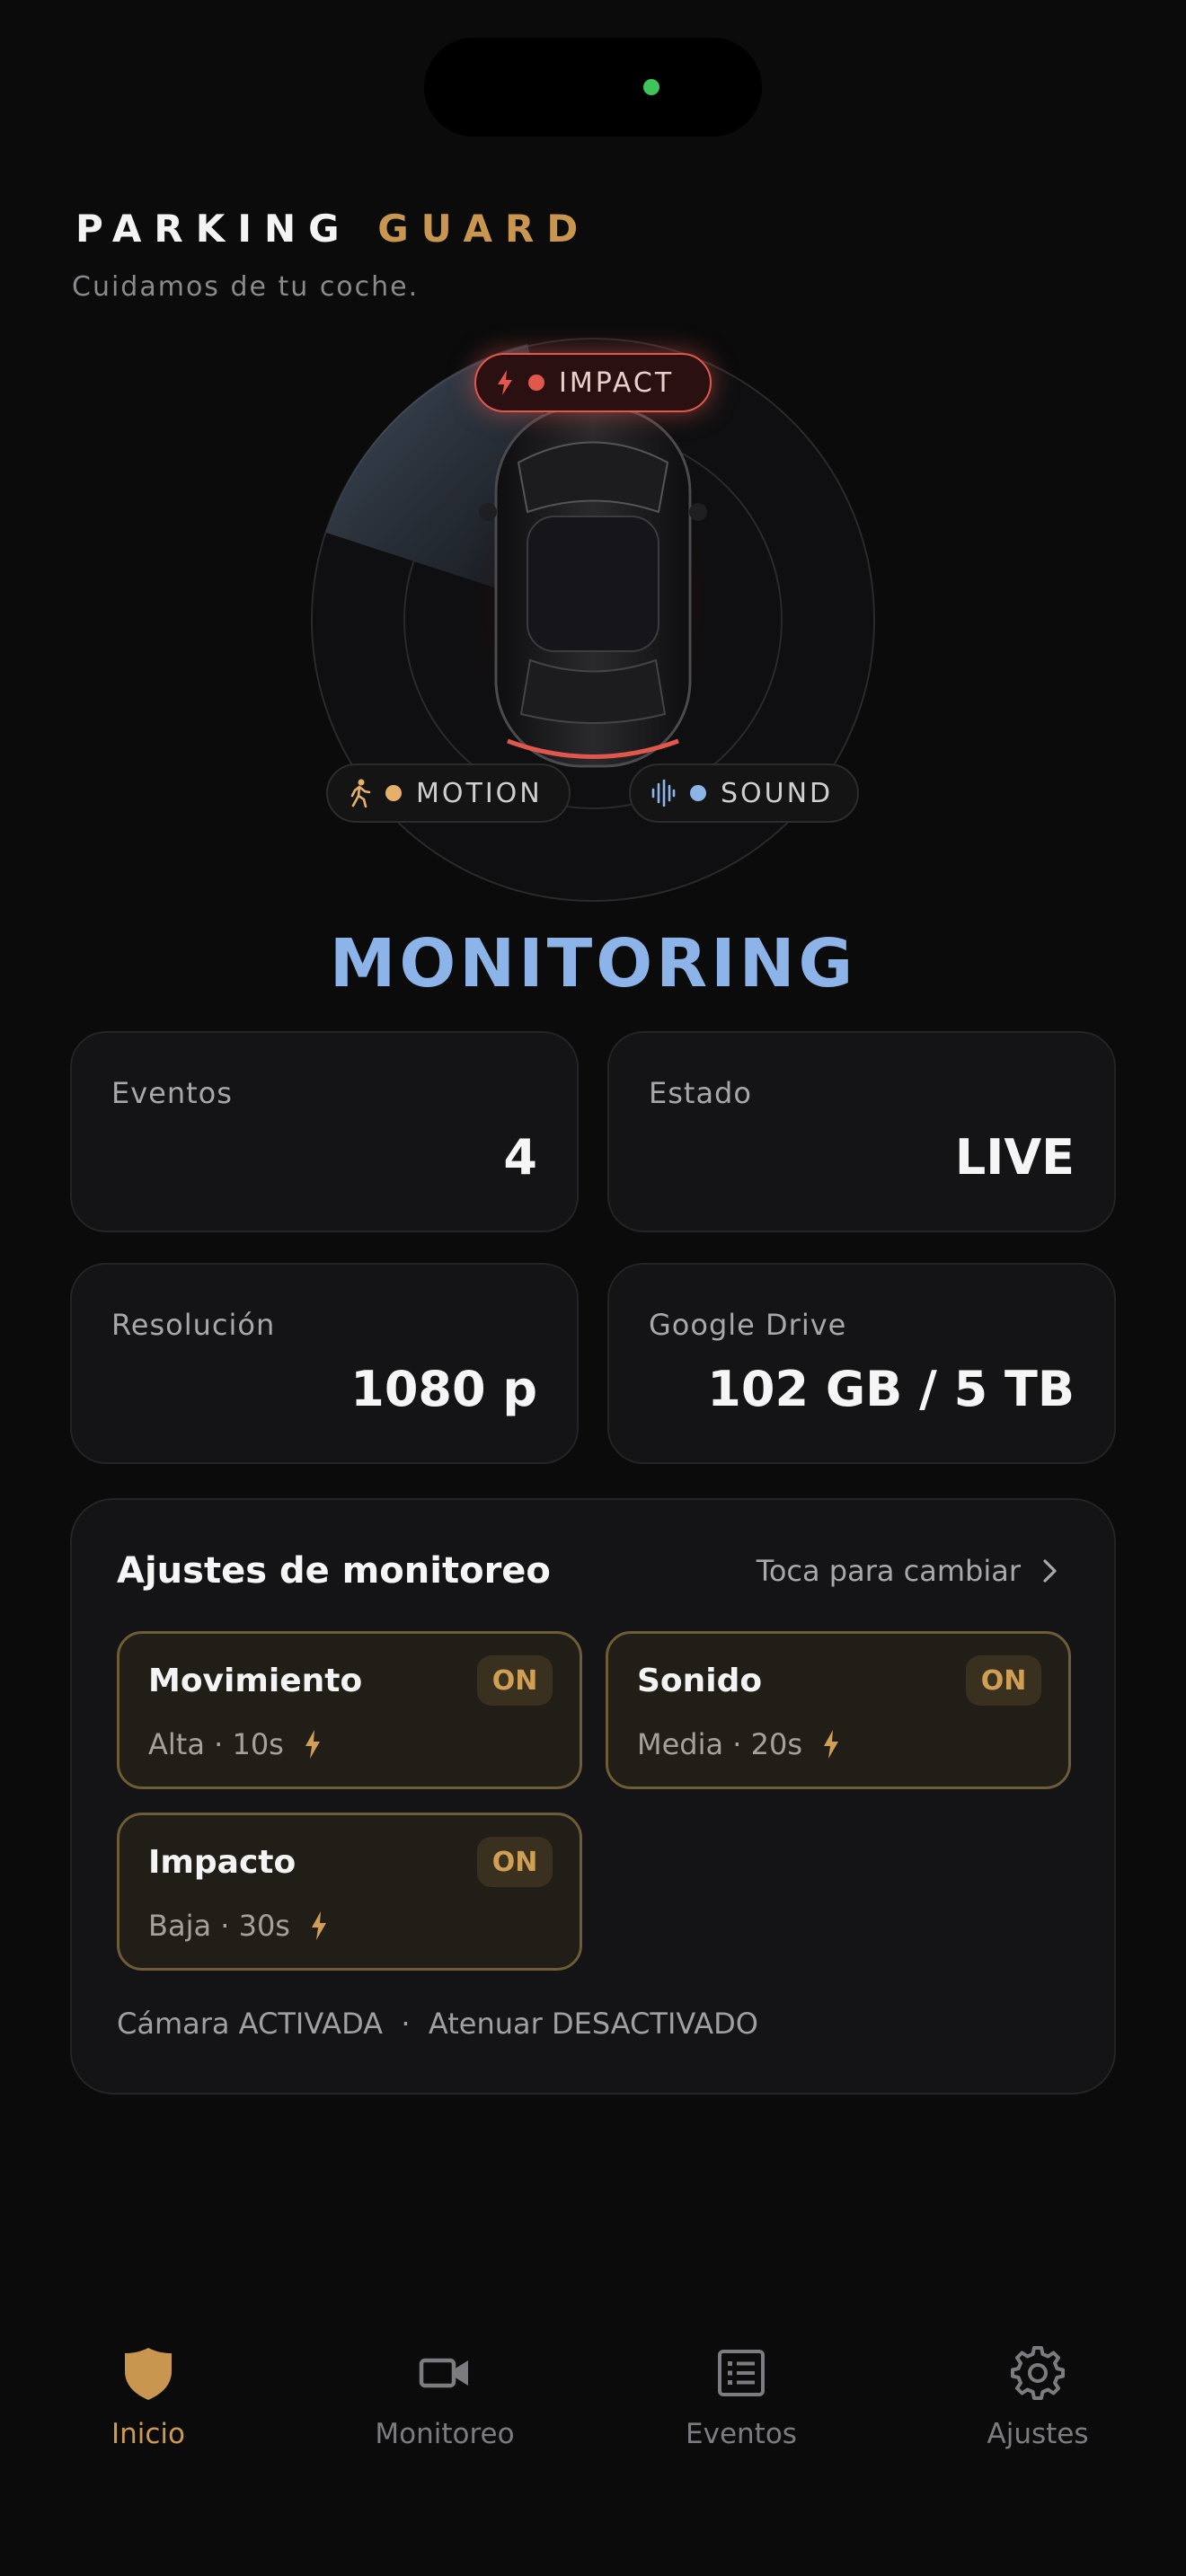 The width and height of the screenshot is (1186, 2576). What do you see at coordinates (324, 1131) in the screenshot?
I see `stat-card-events: Eventos 4` at bounding box center [324, 1131].